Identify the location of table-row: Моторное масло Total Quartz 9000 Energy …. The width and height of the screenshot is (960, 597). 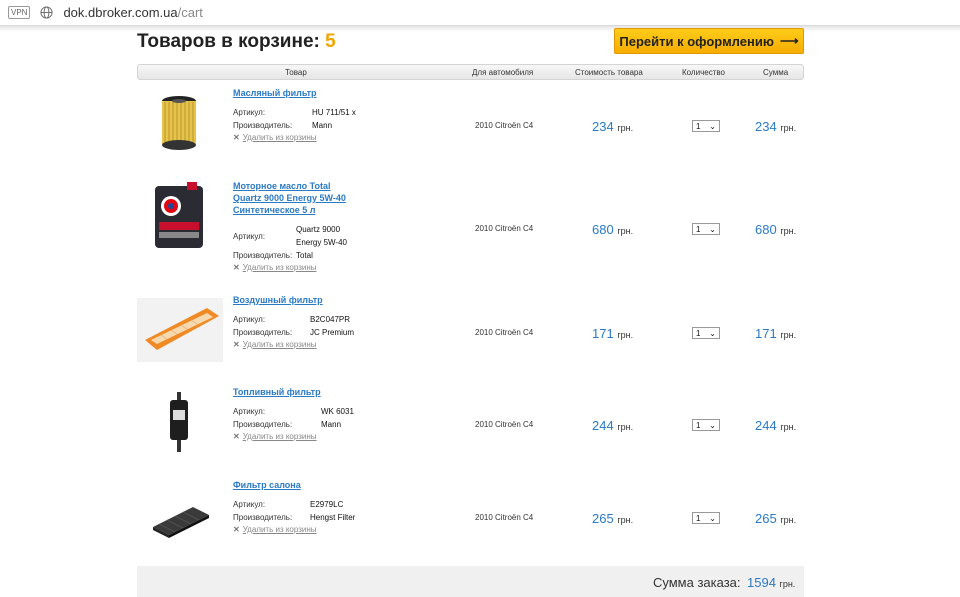
(470, 230).